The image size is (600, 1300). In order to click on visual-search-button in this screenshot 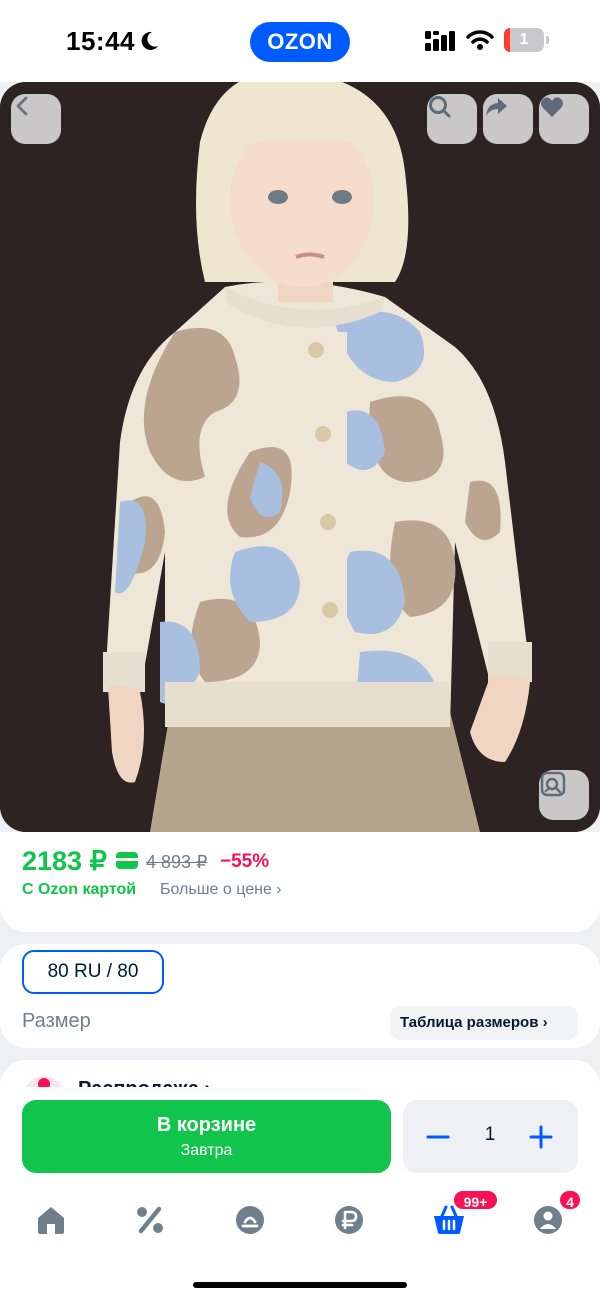, I will do `click(564, 795)`.